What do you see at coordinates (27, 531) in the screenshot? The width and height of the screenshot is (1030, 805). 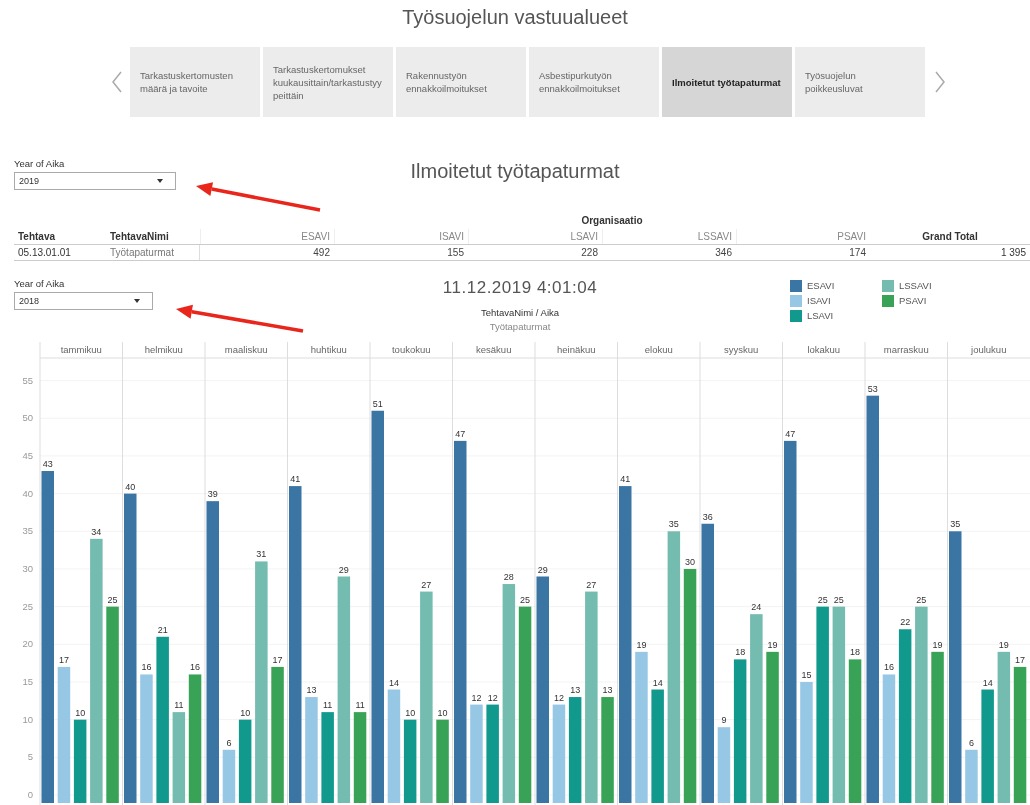 I see `axis-tick-label: 35` at bounding box center [27, 531].